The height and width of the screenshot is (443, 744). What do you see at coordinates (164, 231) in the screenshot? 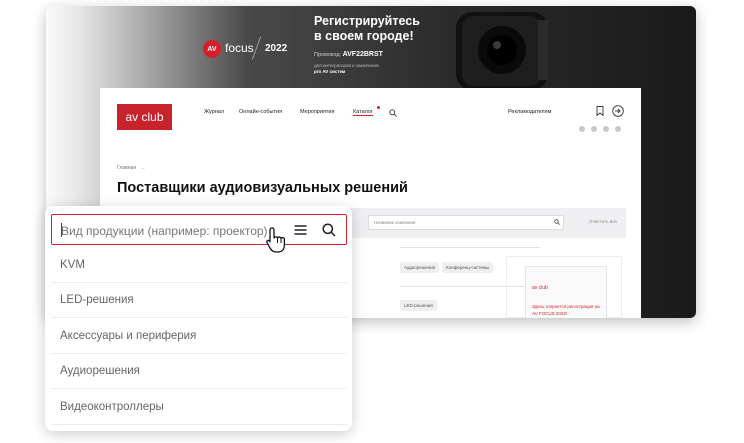
I see `search-placeholder: Вид продукции (например: проектор)` at bounding box center [164, 231].